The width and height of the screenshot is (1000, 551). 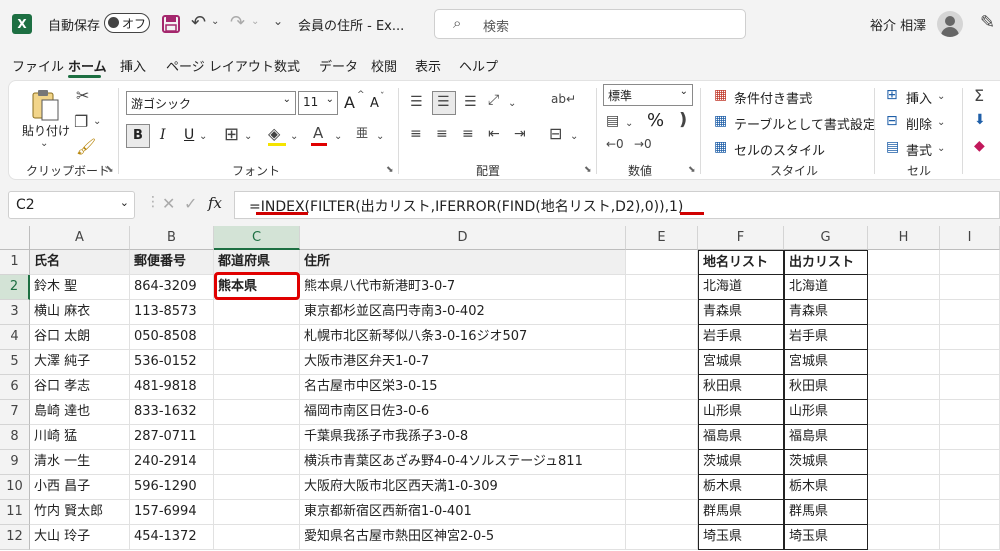 I want to click on paste-icon, so click(x=45, y=105).